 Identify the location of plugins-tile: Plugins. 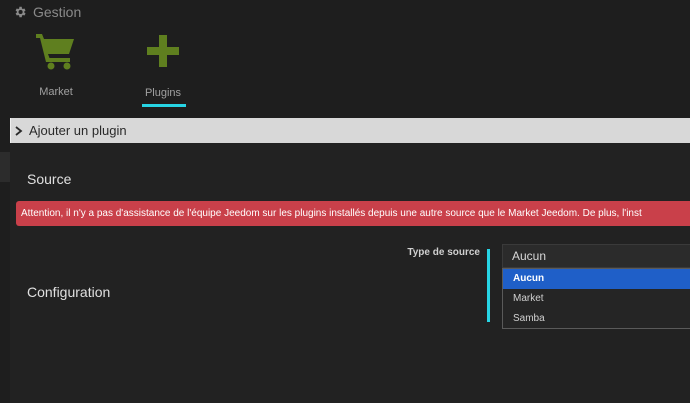
(163, 70).